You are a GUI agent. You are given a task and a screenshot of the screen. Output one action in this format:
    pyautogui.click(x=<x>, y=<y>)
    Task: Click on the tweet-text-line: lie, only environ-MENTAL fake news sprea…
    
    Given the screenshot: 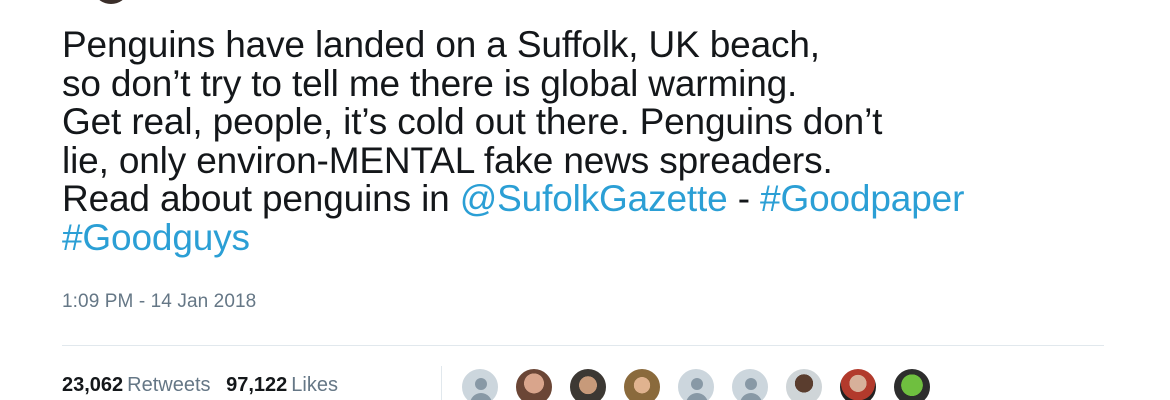 What is the action you would take?
    pyautogui.click(x=614, y=160)
    